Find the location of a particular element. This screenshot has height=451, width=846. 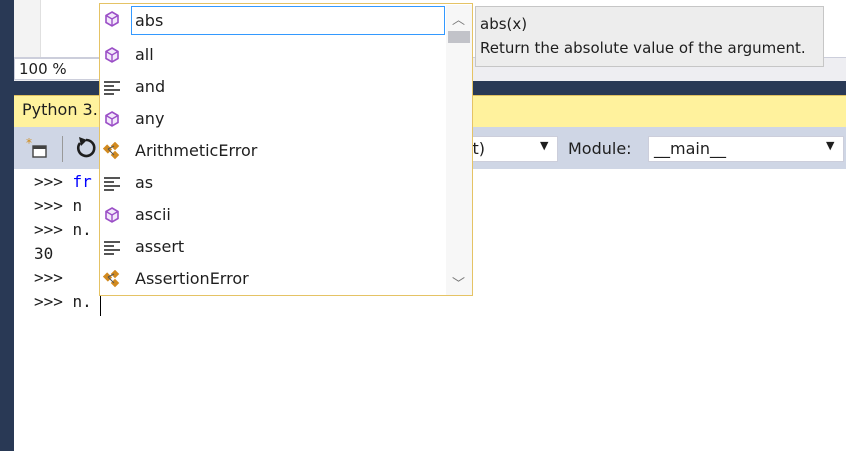

tooltip-signature: abs(x) is located at coordinates (504, 24).